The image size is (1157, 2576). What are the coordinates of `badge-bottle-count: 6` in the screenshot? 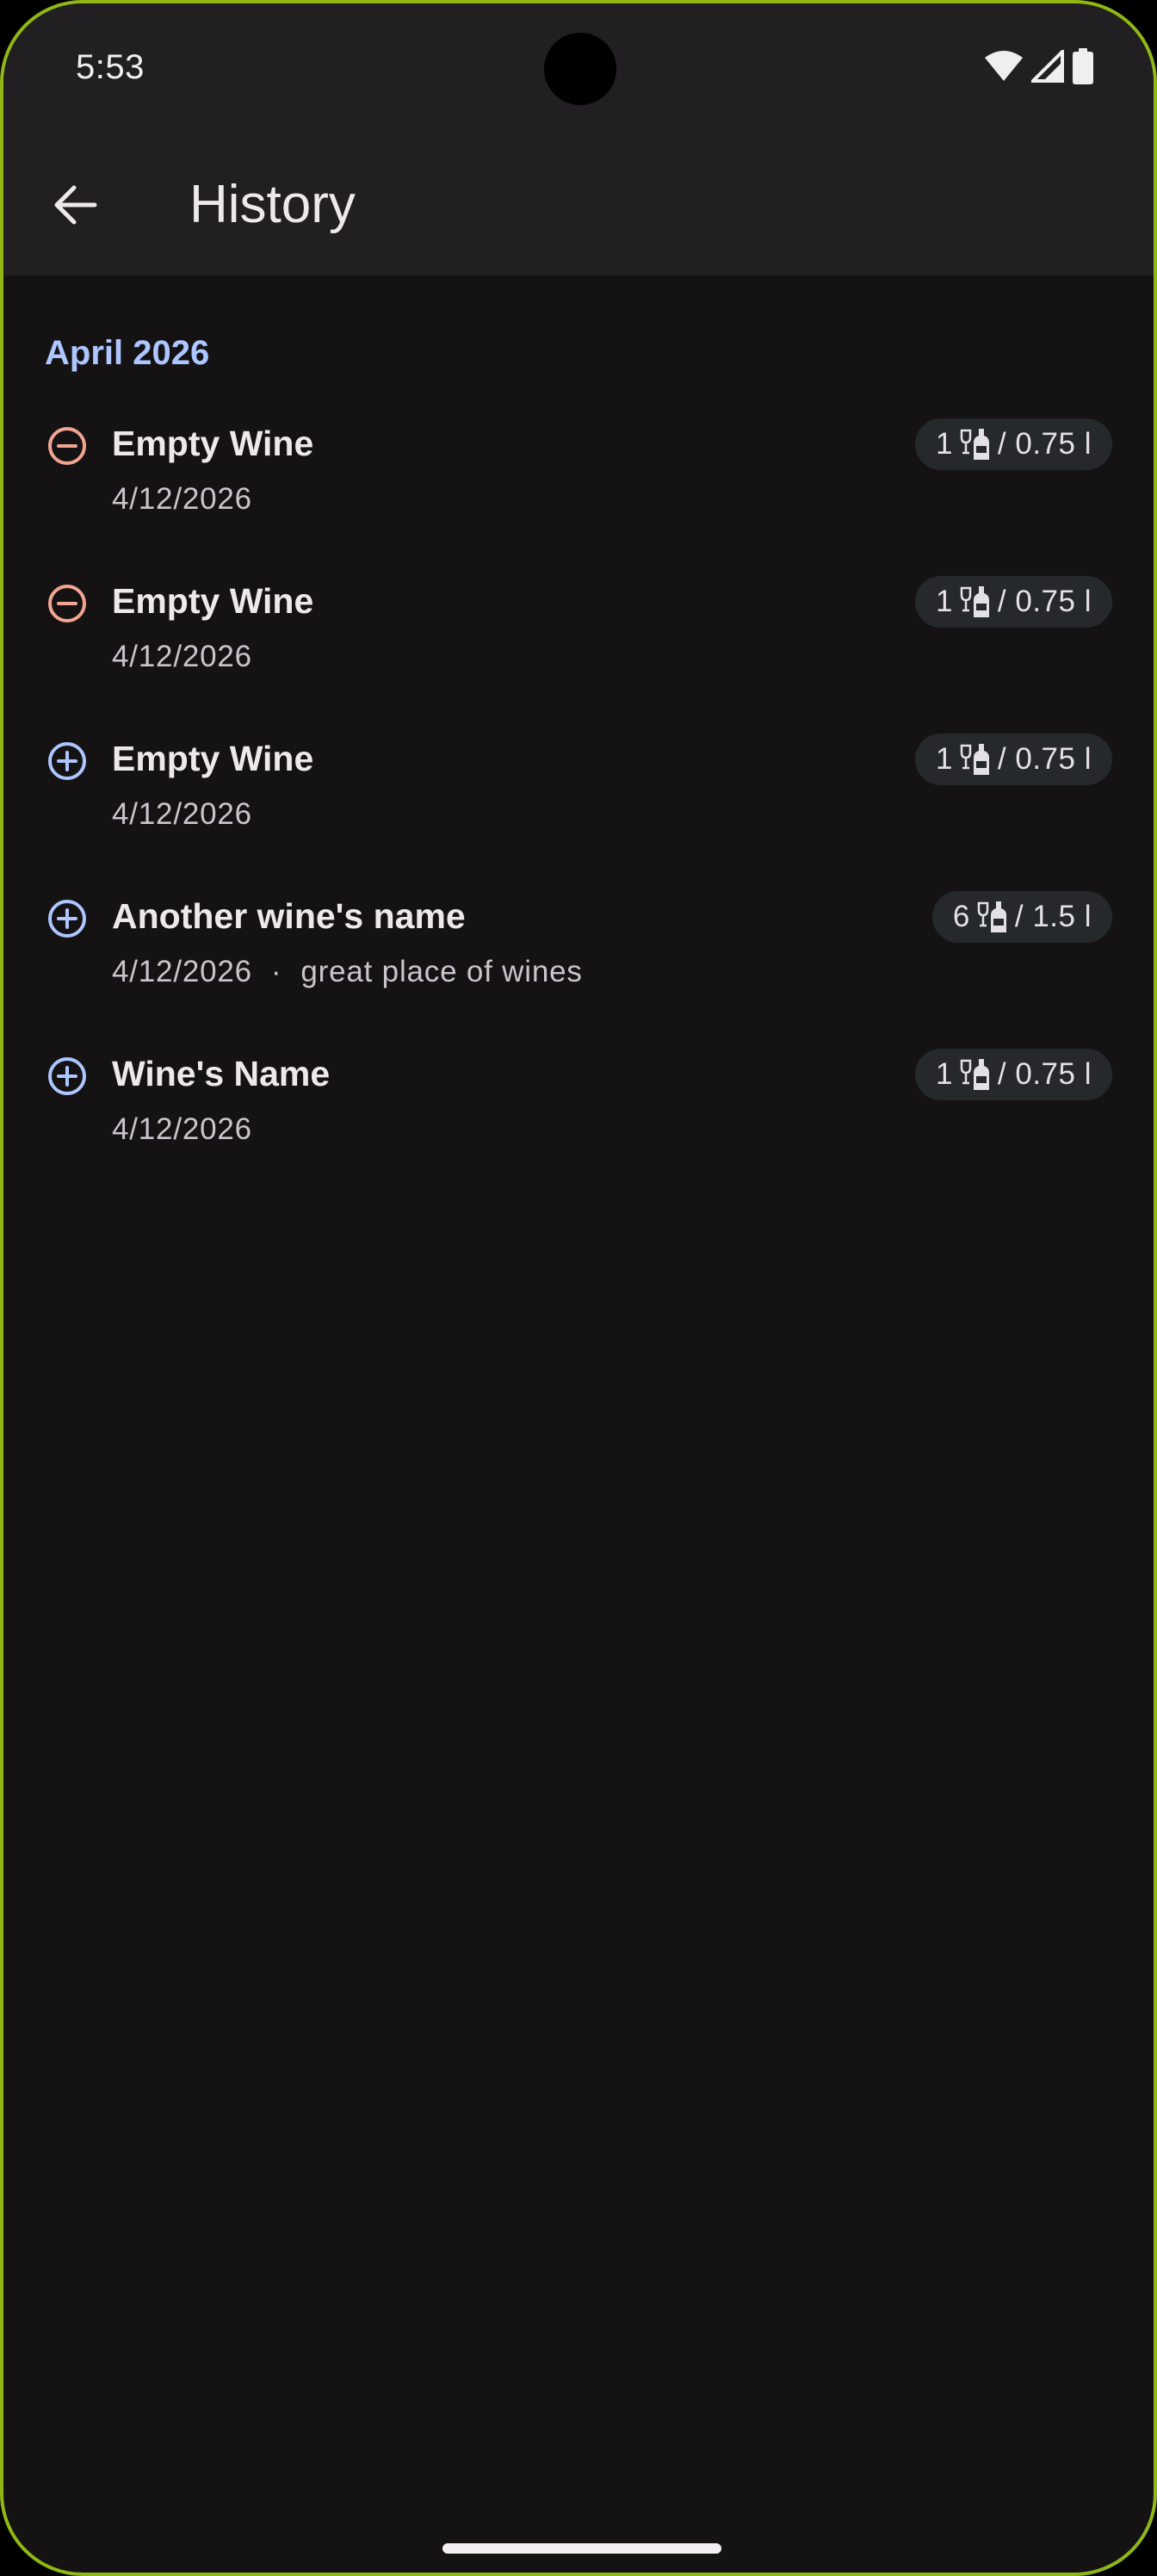 It's located at (961, 917).